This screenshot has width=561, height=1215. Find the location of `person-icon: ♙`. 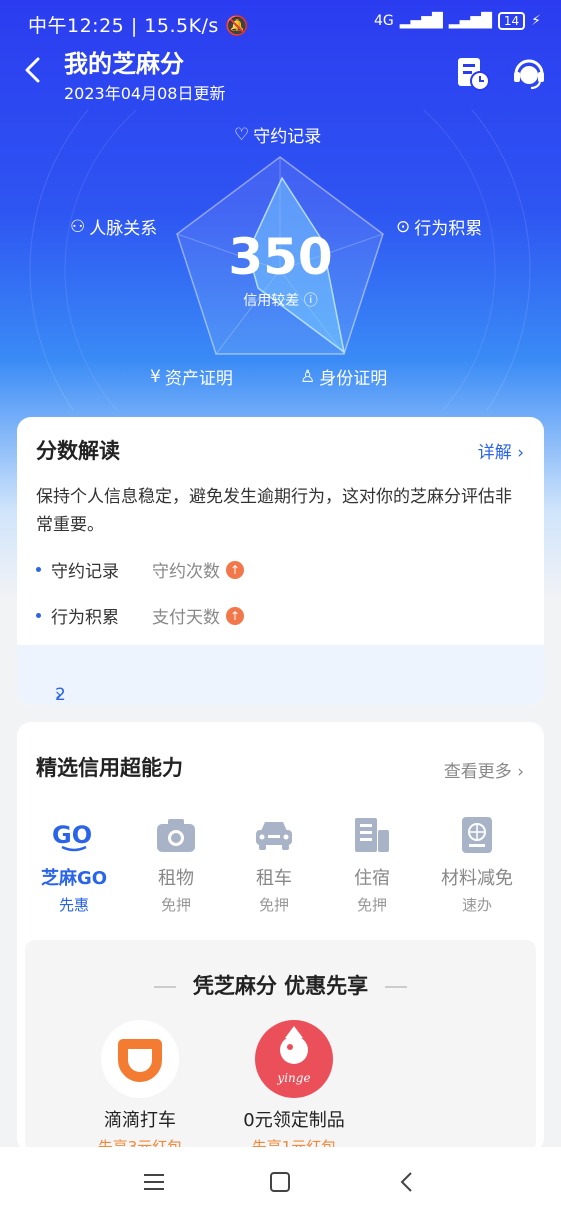

person-icon: ♙ is located at coordinates (308, 376).